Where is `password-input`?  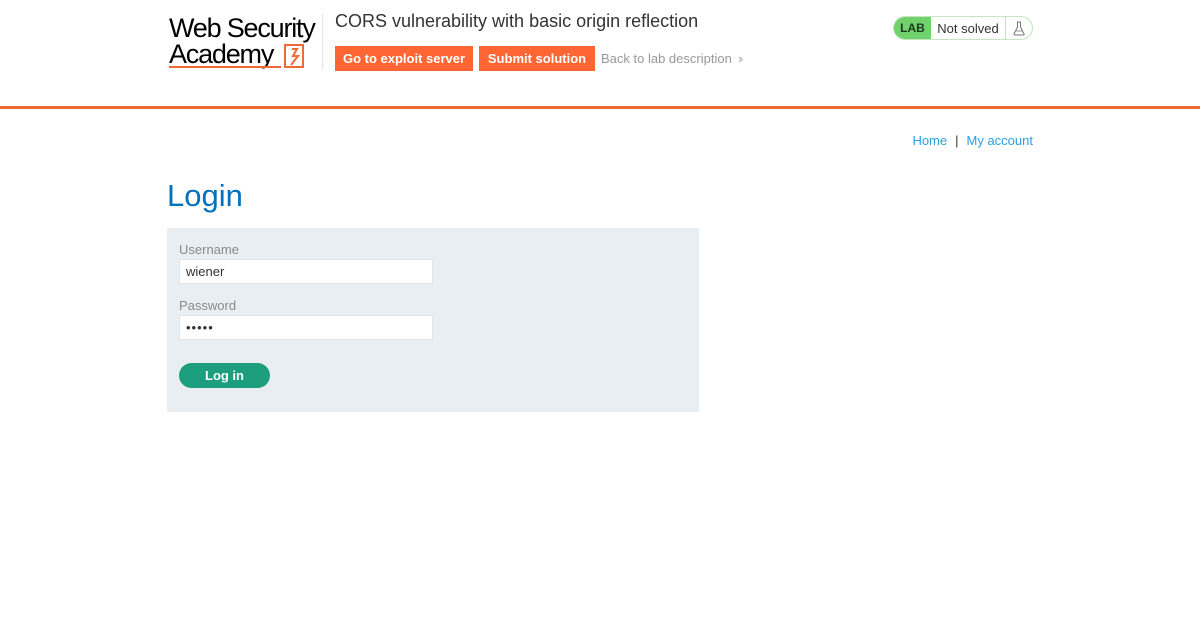
password-input is located at coordinates (306, 327).